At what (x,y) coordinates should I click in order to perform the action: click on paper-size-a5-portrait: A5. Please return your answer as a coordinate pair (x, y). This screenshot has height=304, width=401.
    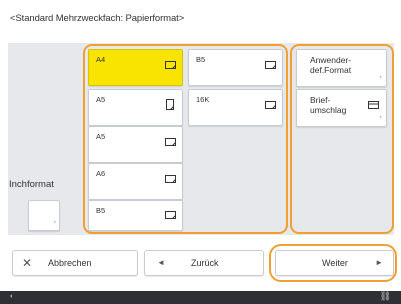
    Looking at the image, I should click on (135, 107).